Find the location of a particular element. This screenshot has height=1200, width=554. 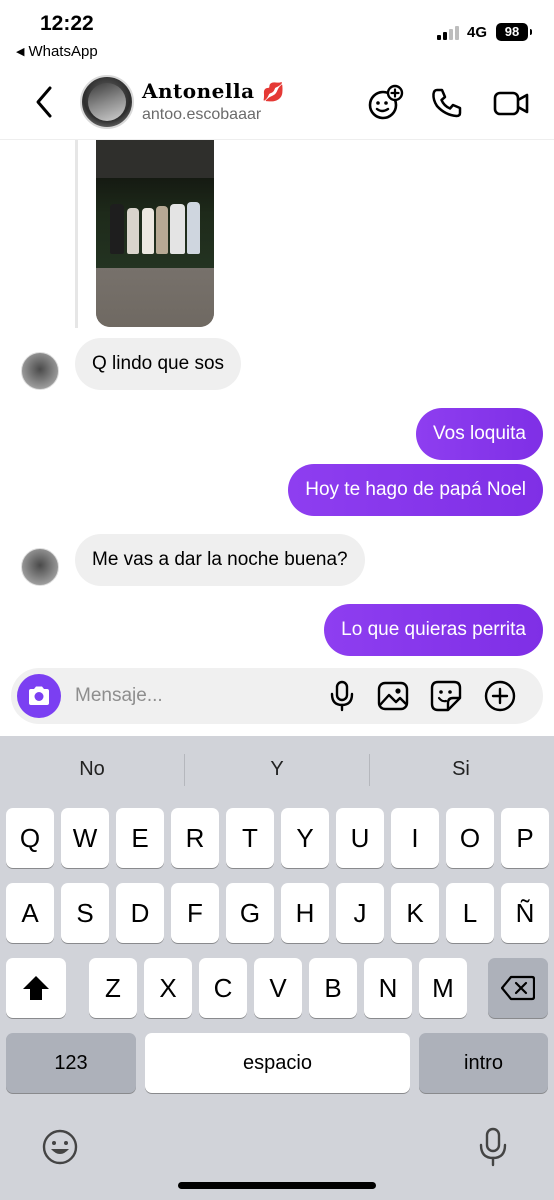

key: B is located at coordinates (333, 988).